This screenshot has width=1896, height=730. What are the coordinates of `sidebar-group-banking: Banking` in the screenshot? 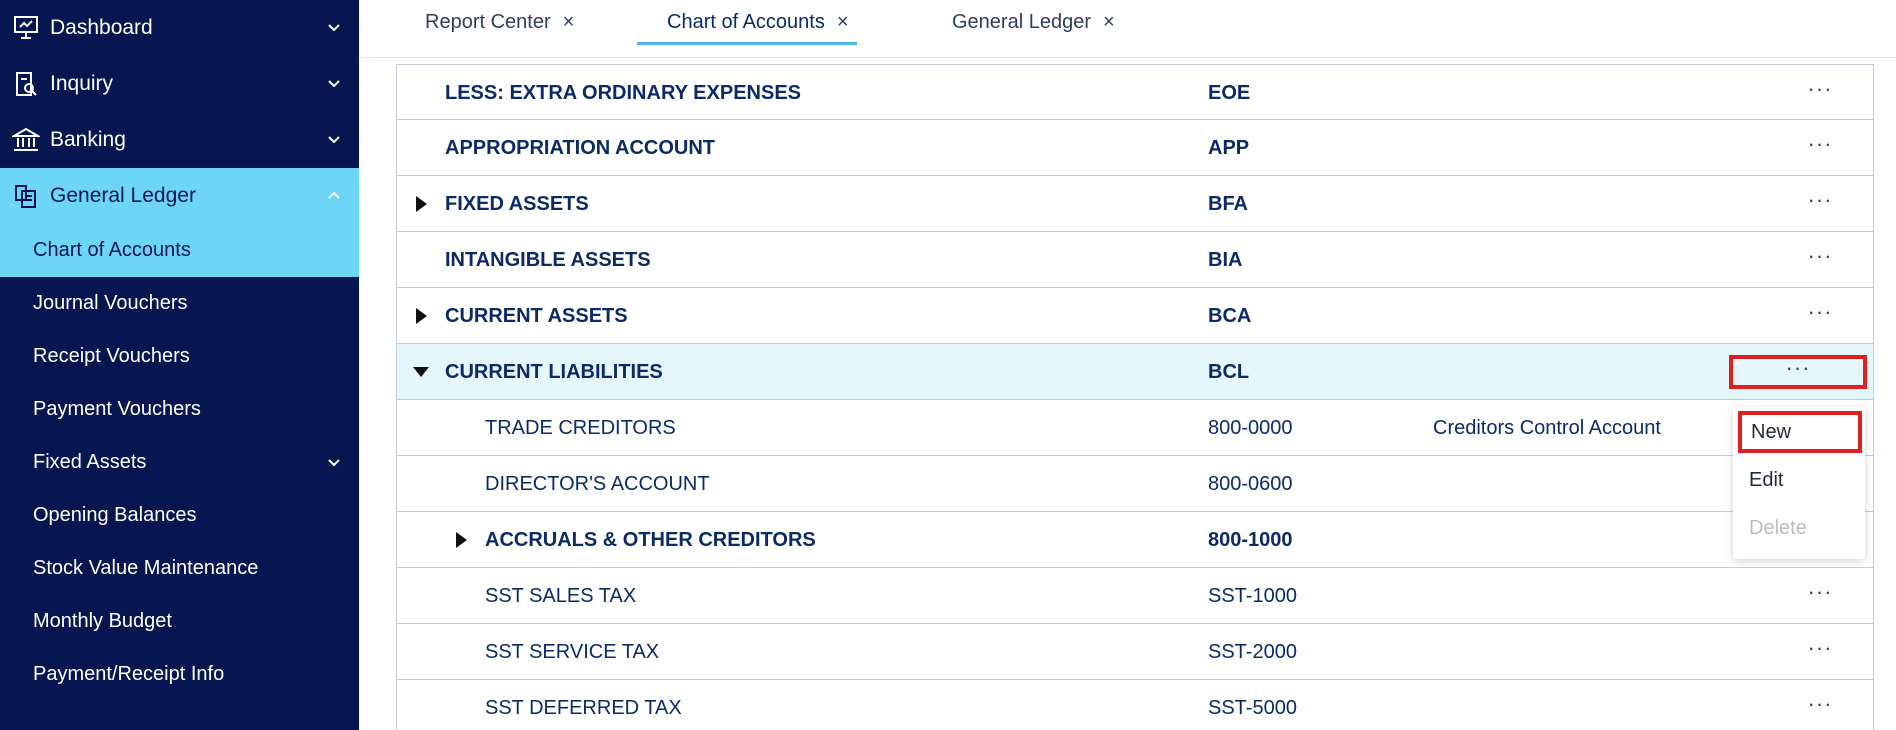 It's located at (179, 140).